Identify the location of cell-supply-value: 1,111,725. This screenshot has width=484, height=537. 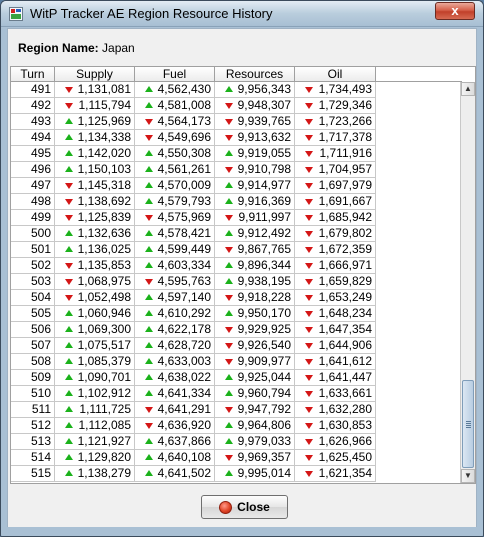
(105, 409).